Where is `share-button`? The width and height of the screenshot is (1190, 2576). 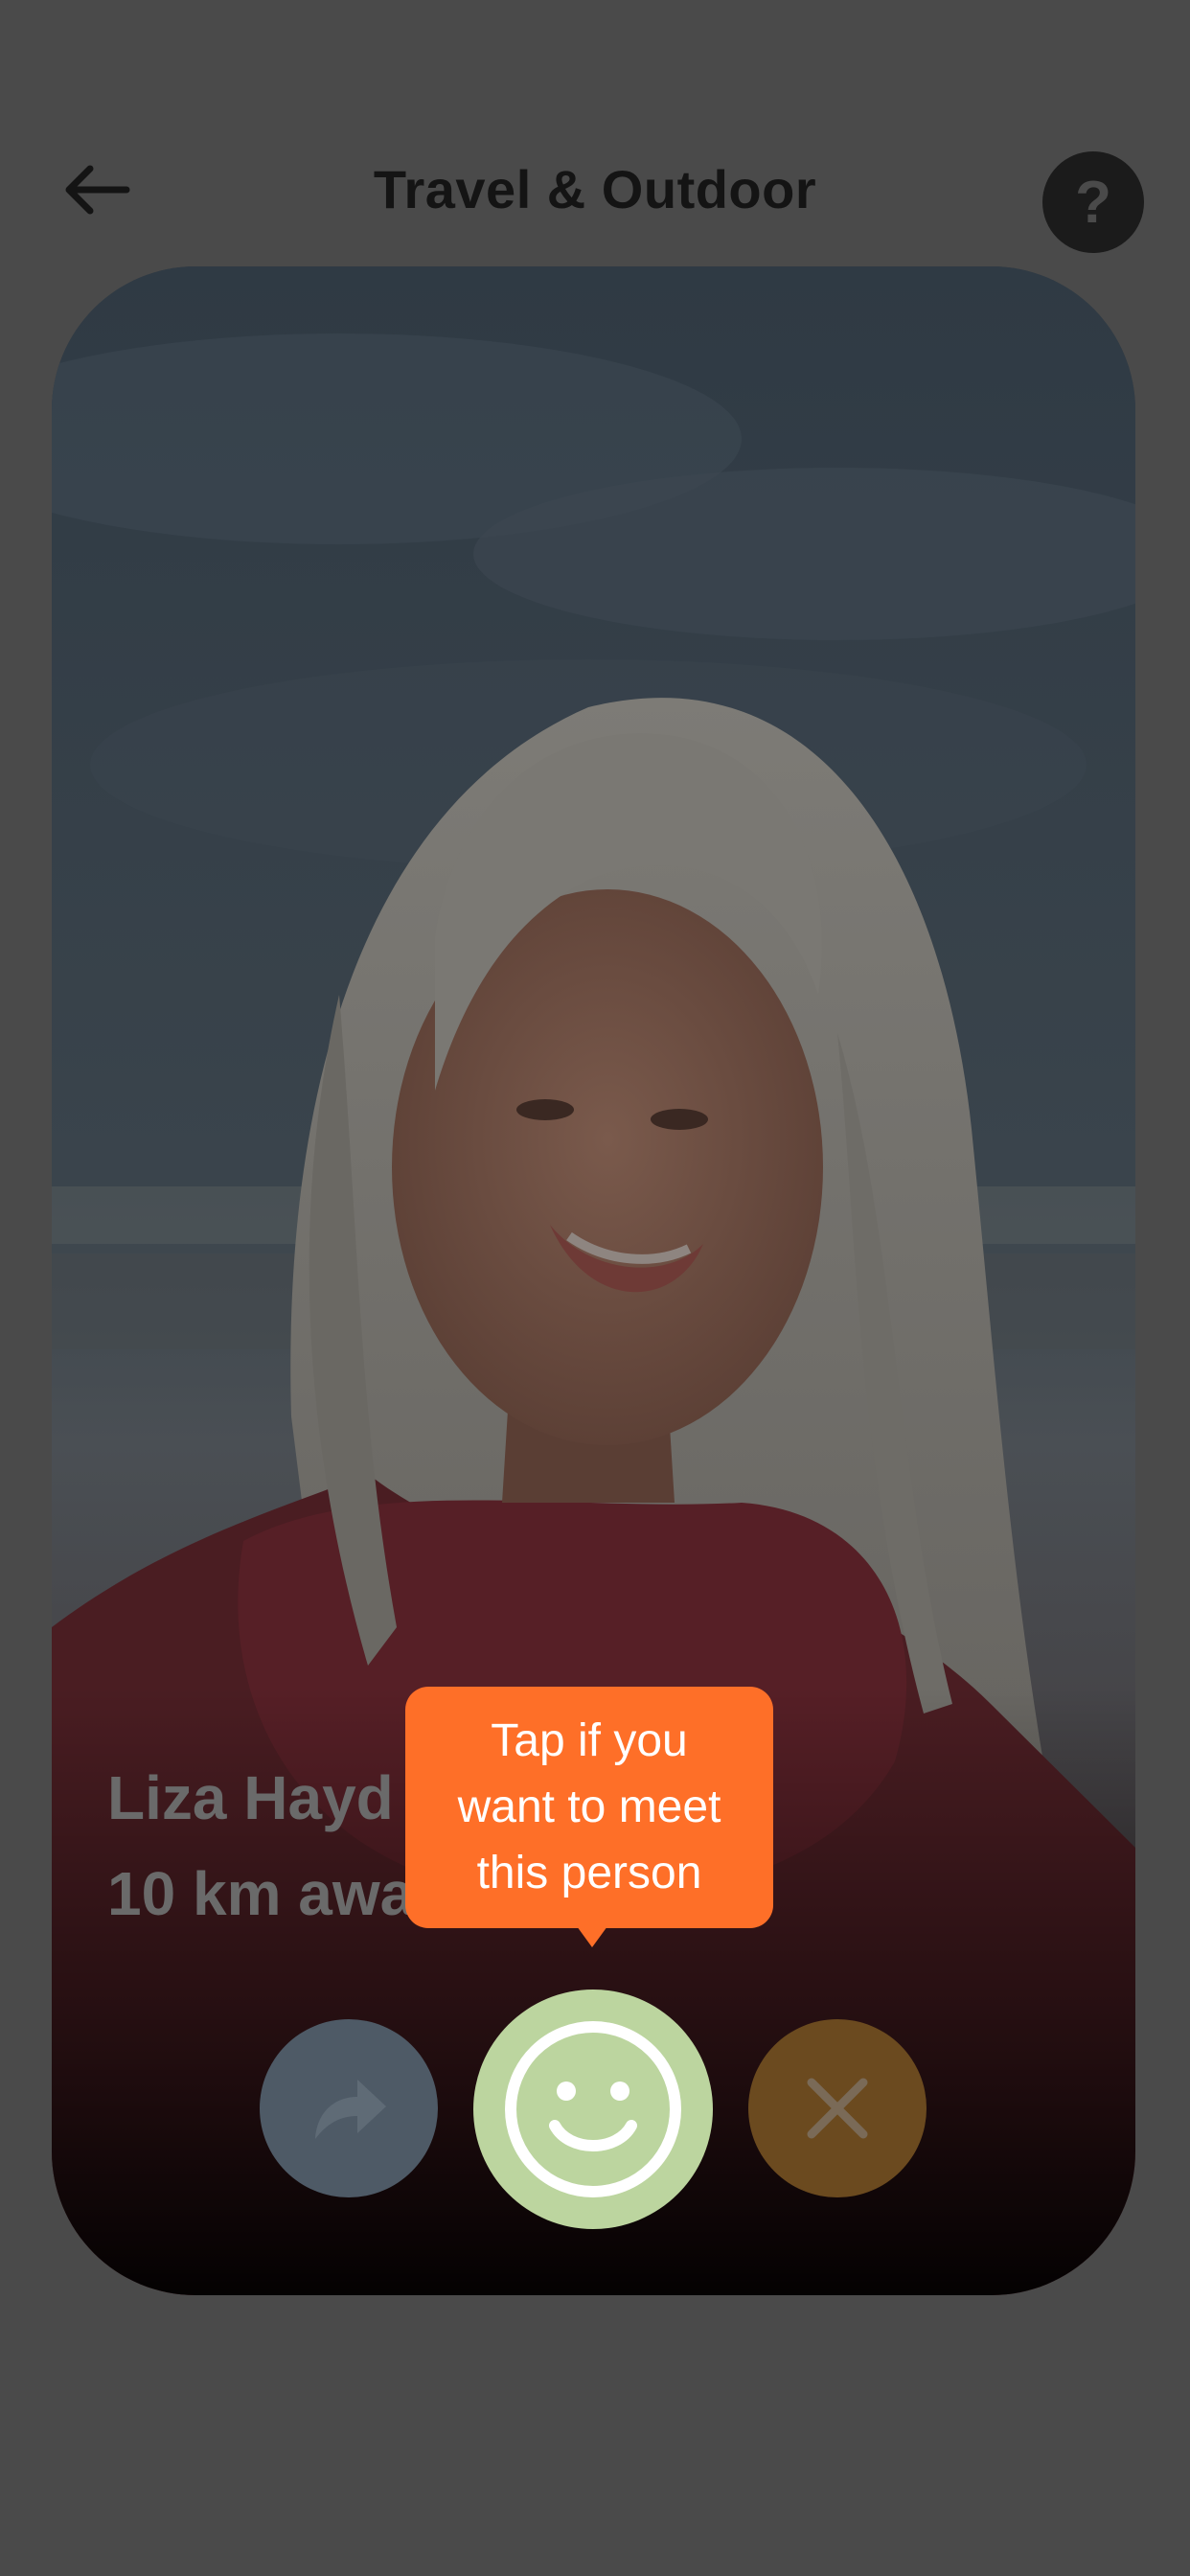 share-button is located at coordinates (349, 2108).